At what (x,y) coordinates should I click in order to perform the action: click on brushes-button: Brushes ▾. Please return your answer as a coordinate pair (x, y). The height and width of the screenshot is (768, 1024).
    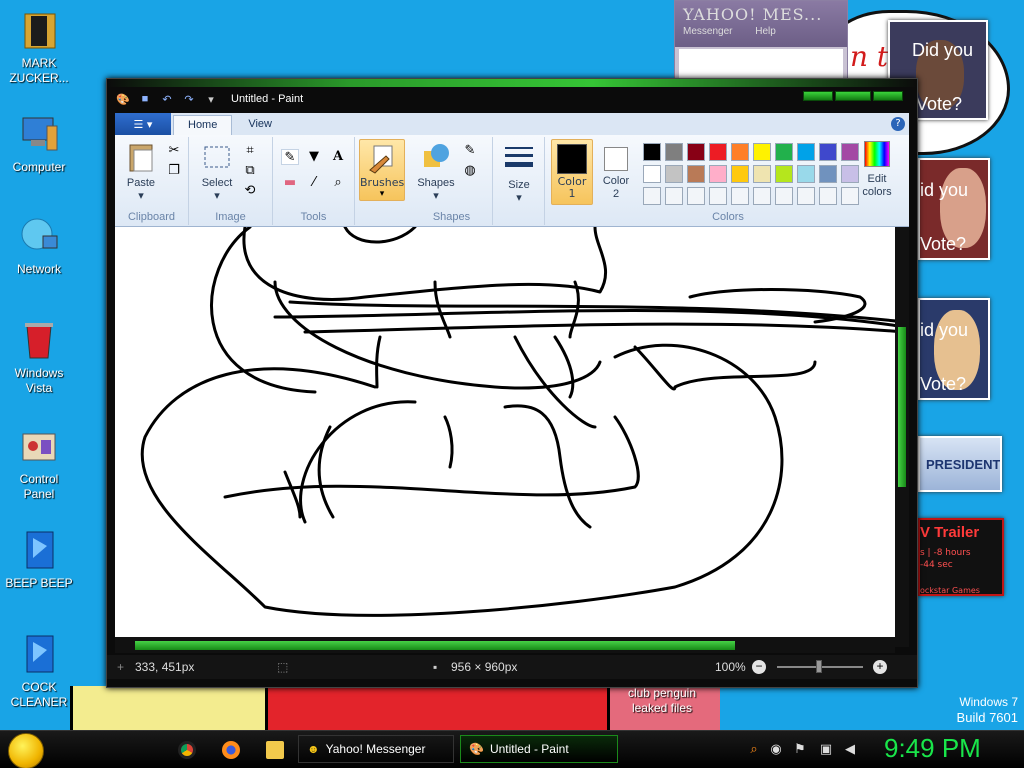
    Looking at the image, I should click on (382, 170).